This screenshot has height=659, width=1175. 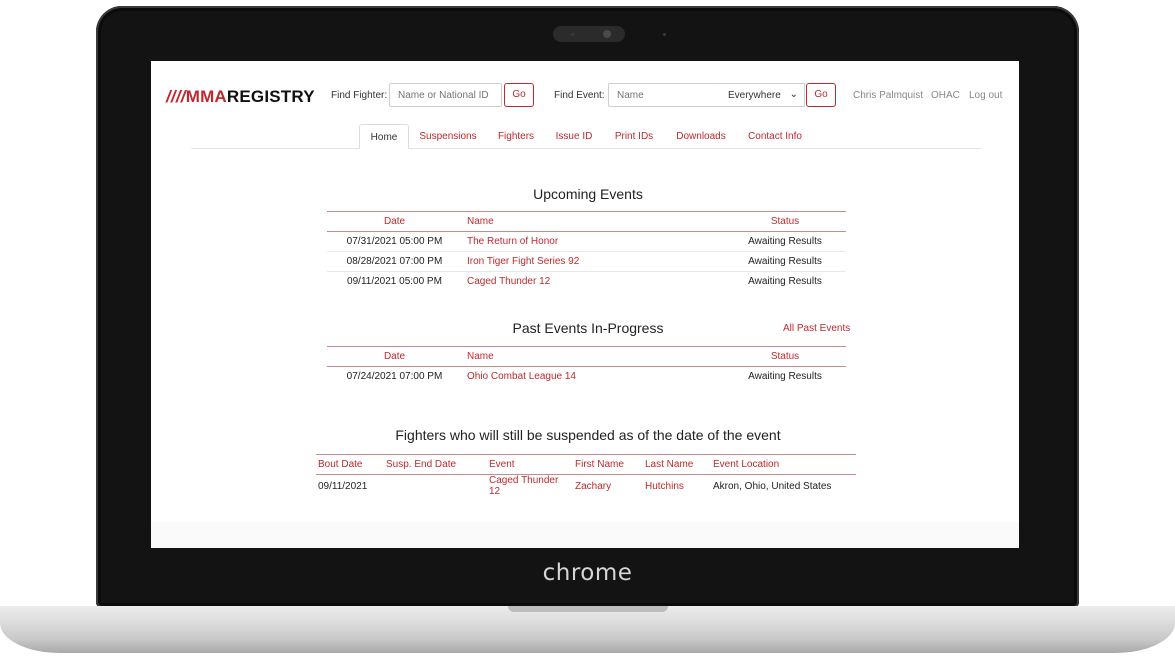 What do you see at coordinates (701, 136) in the screenshot?
I see `tab-downloads: Downloads` at bounding box center [701, 136].